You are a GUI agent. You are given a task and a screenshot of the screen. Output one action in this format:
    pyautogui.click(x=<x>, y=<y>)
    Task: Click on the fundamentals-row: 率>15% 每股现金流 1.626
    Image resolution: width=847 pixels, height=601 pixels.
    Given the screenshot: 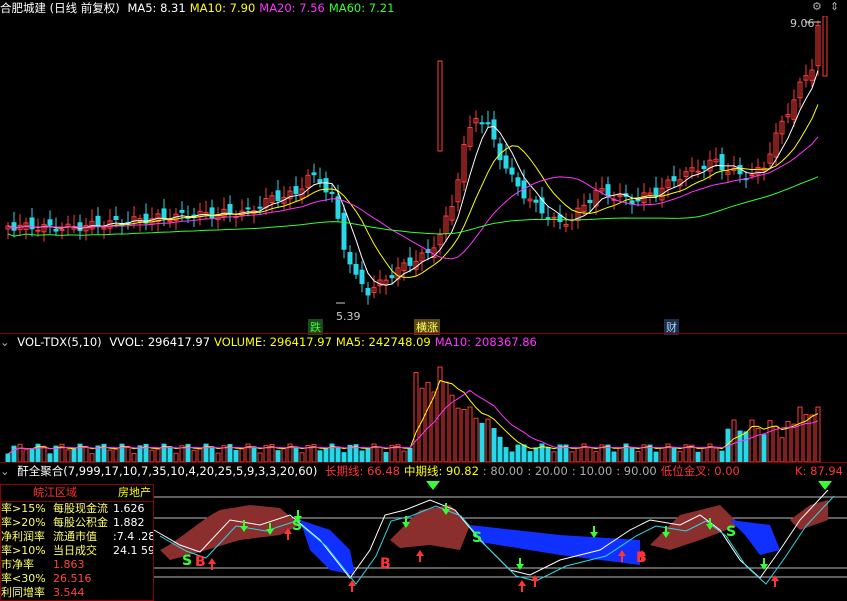 What is the action you would take?
    pyautogui.click(x=77, y=509)
    